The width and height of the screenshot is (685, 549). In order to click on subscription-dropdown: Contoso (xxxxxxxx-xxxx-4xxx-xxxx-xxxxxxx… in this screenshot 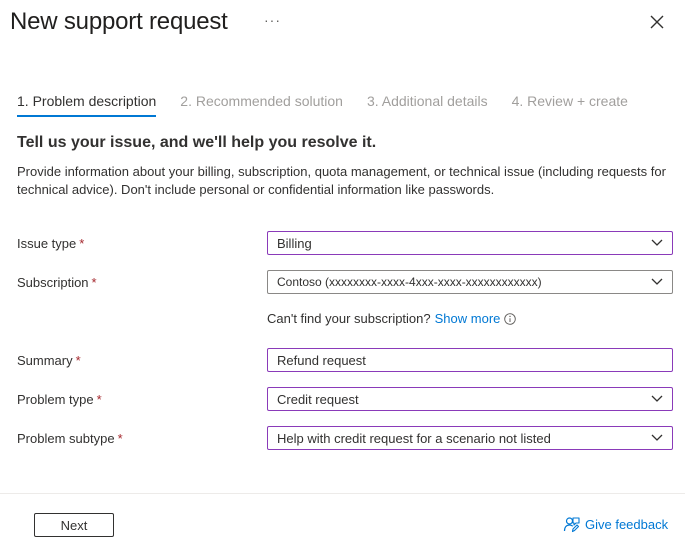, I will do `click(470, 282)`.